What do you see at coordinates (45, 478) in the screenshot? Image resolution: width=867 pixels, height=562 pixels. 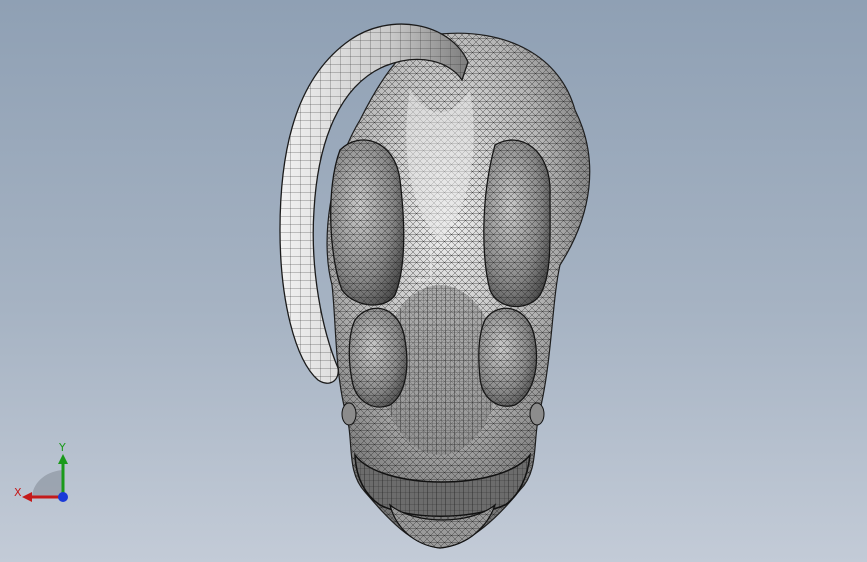 I see `triad-axes-icon` at bounding box center [45, 478].